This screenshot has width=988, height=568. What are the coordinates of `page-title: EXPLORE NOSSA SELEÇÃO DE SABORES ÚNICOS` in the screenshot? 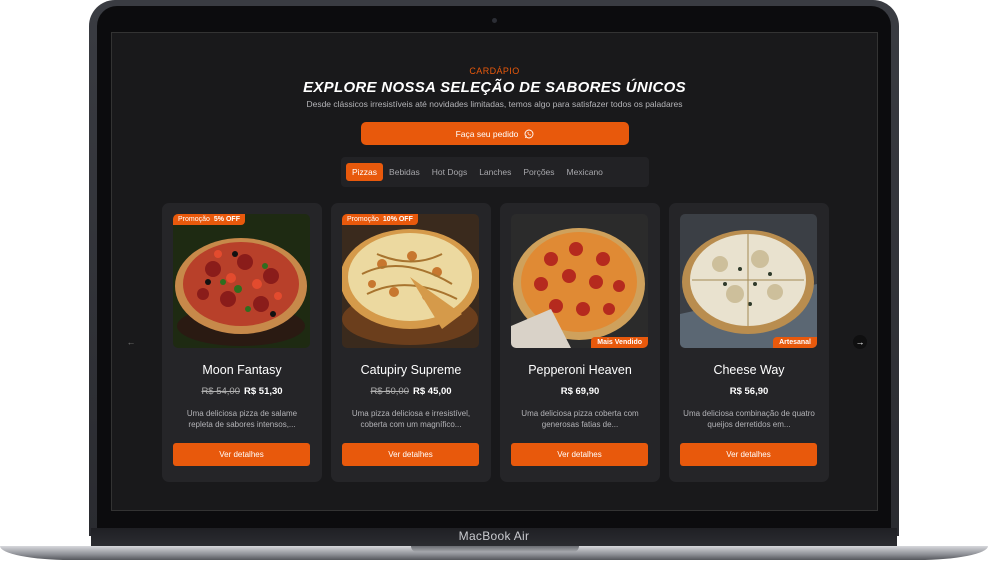 It's located at (494, 87).